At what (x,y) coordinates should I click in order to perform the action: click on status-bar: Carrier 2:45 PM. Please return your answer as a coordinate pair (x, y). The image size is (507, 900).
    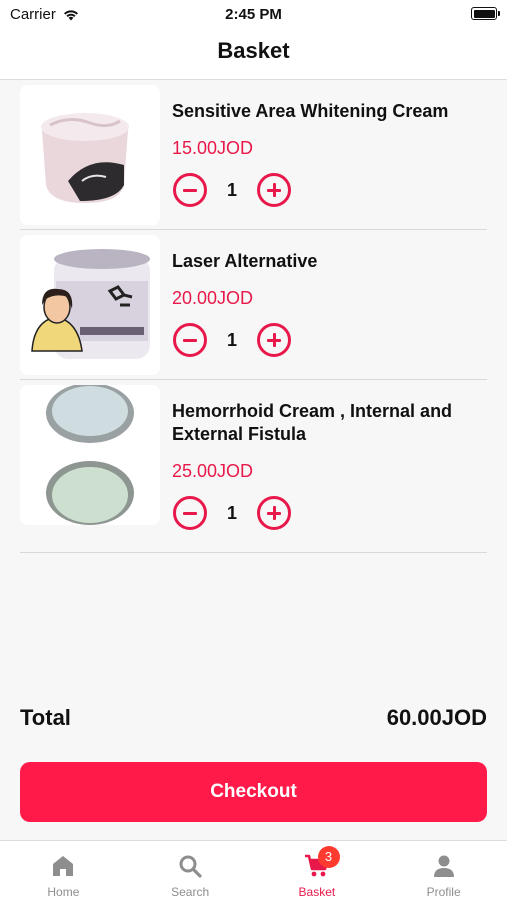
    Looking at the image, I should click on (253, 14).